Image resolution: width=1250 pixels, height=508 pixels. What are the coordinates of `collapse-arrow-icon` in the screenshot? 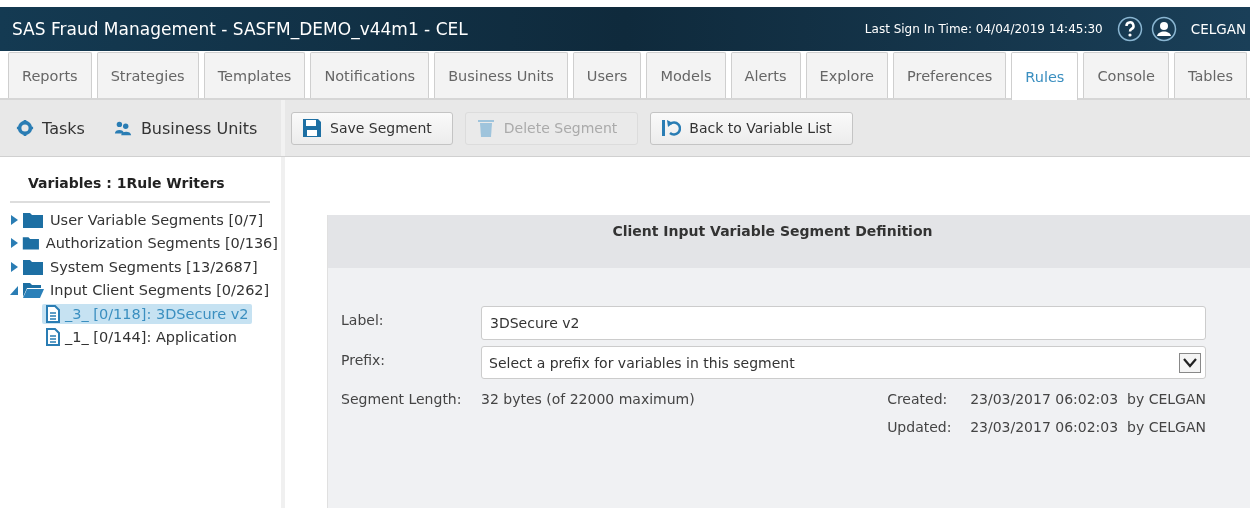 It's located at (14, 290).